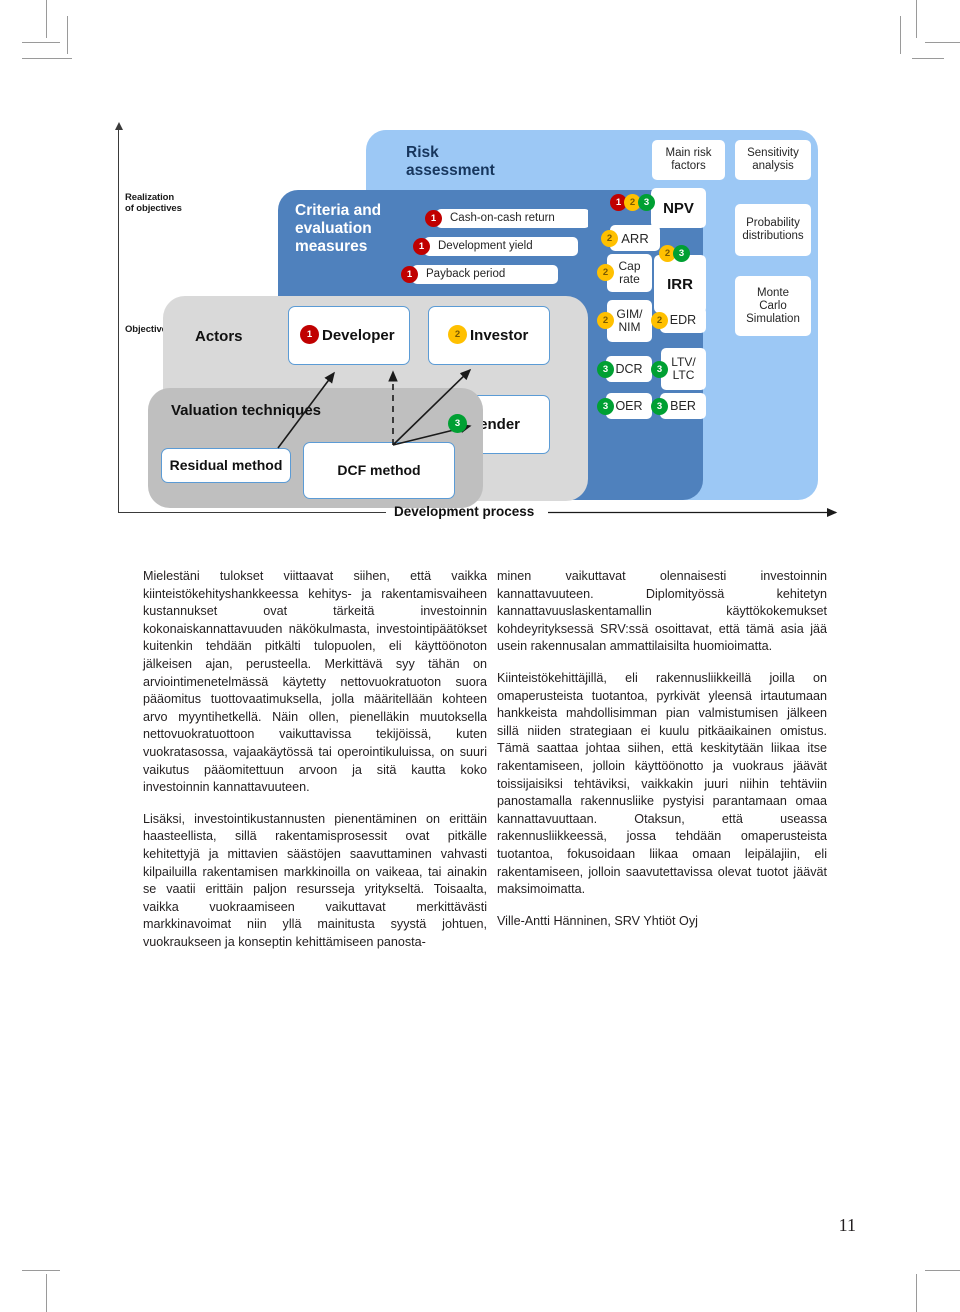  What do you see at coordinates (118, 321) in the screenshot?
I see `y-axis-line` at bounding box center [118, 321].